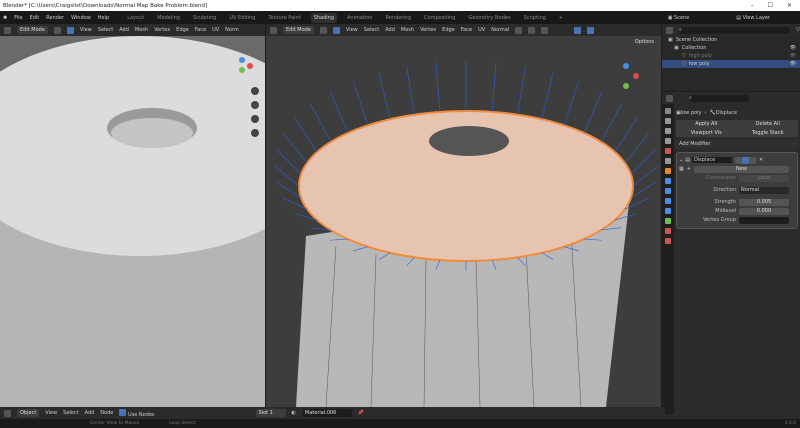 This screenshot has width=800, height=428. What do you see at coordinates (681, 160) in the screenshot?
I see `collapse-icon: ⌄` at bounding box center [681, 160].